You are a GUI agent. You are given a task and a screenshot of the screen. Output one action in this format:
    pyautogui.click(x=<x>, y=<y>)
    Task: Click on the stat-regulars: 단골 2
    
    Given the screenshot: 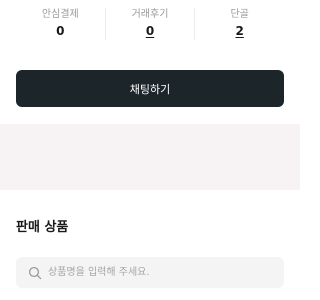 What is the action you would take?
    pyautogui.click(x=239, y=24)
    